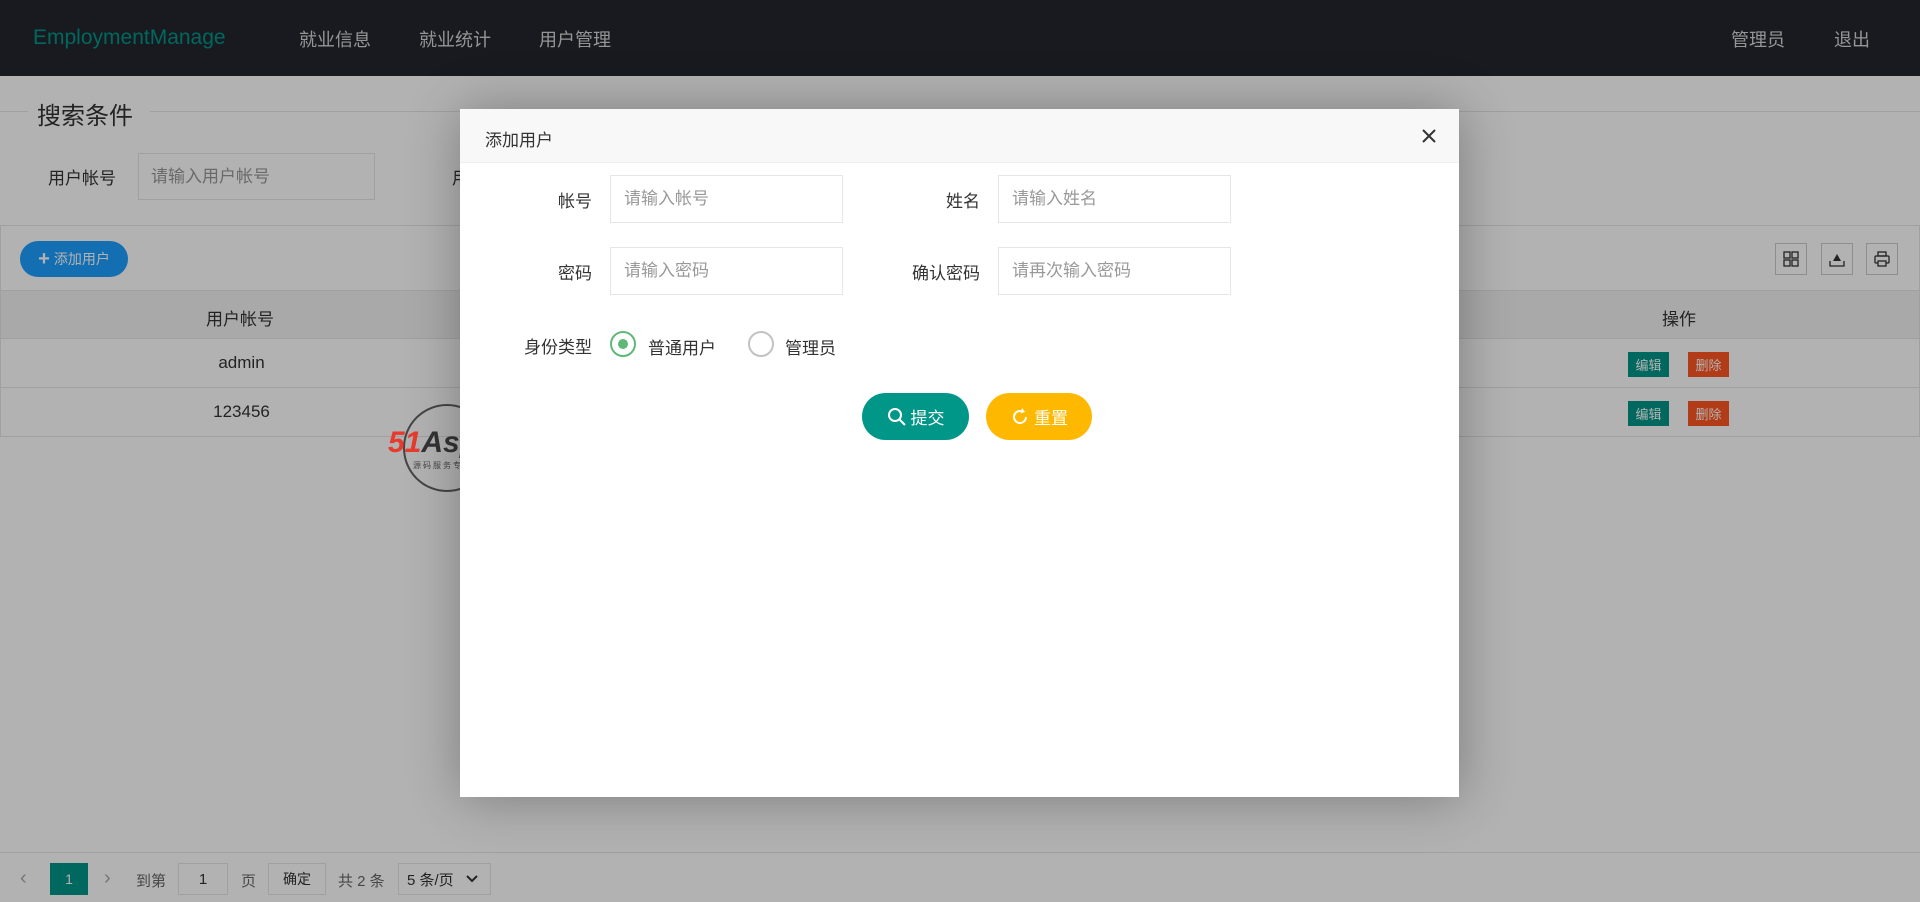  What do you see at coordinates (575, 273) in the screenshot?
I see `password-label: 密码` at bounding box center [575, 273].